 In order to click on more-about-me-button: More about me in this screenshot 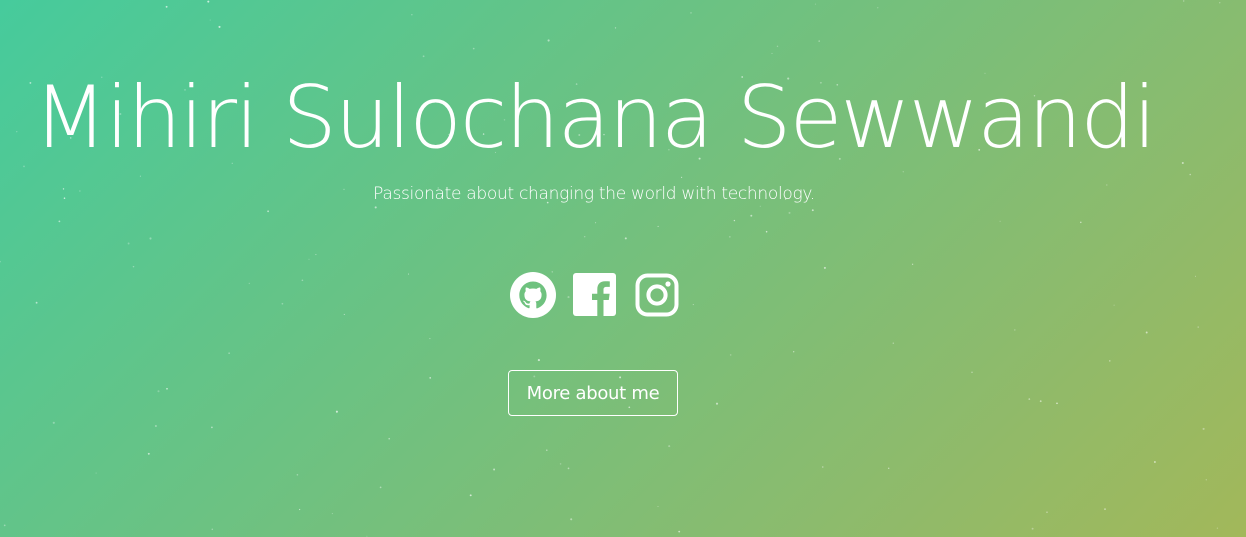, I will do `click(593, 393)`.